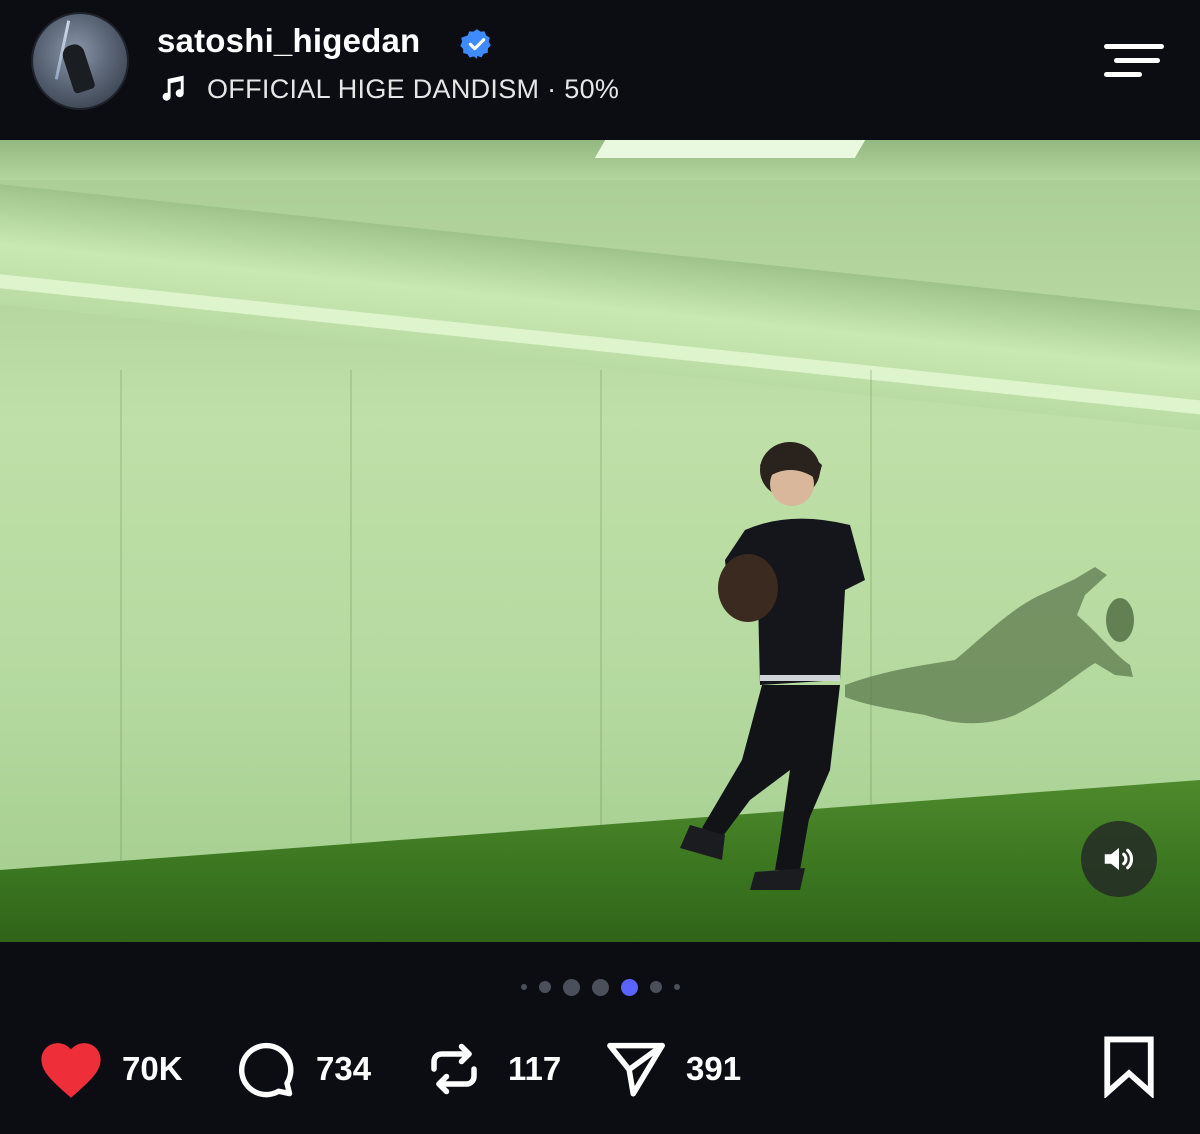 Image resolution: width=1200 pixels, height=1134 pixels. I want to click on photo-person, so click(772, 666).